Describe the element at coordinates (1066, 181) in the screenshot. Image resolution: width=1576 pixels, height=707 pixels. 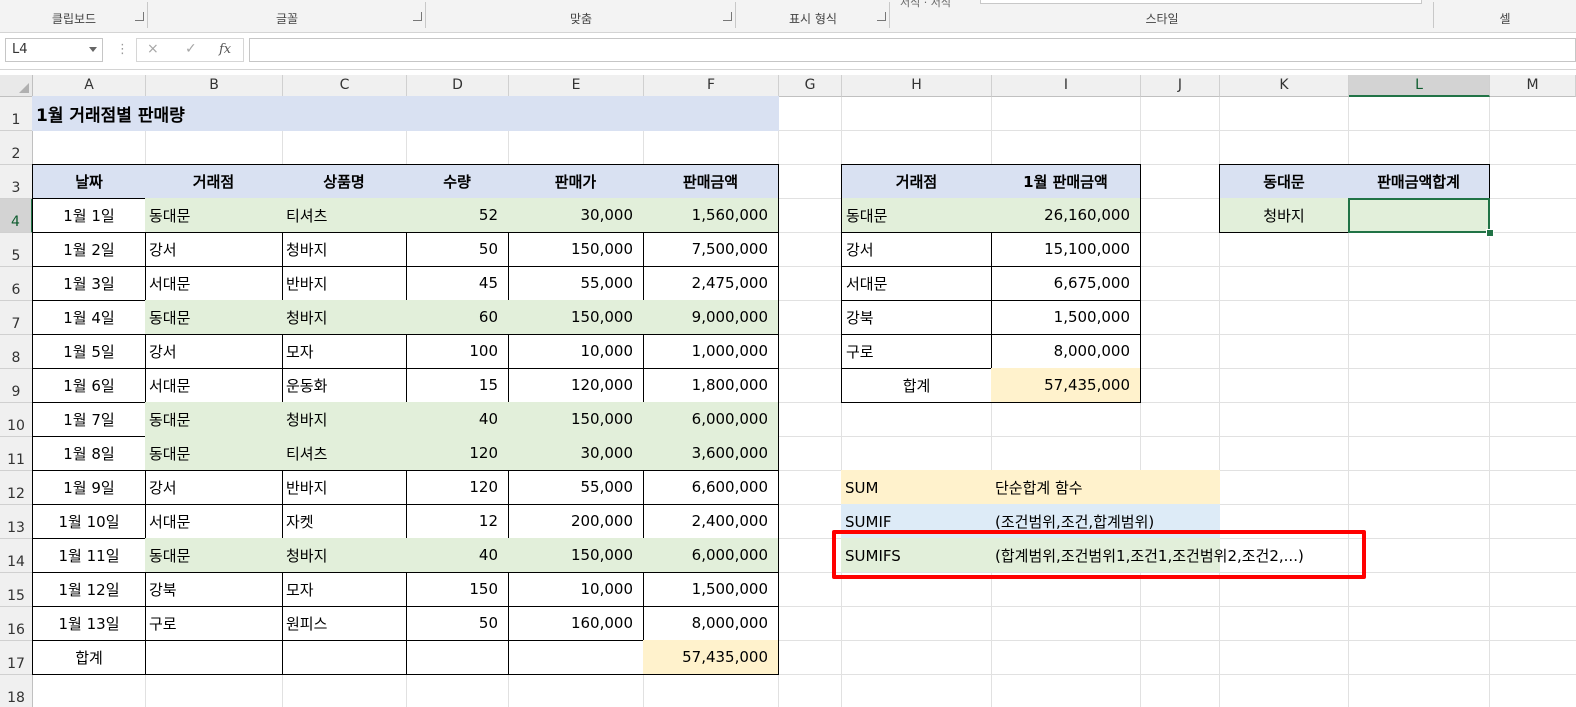
I see `summary-header-cell: 1월 판매금액` at that location.